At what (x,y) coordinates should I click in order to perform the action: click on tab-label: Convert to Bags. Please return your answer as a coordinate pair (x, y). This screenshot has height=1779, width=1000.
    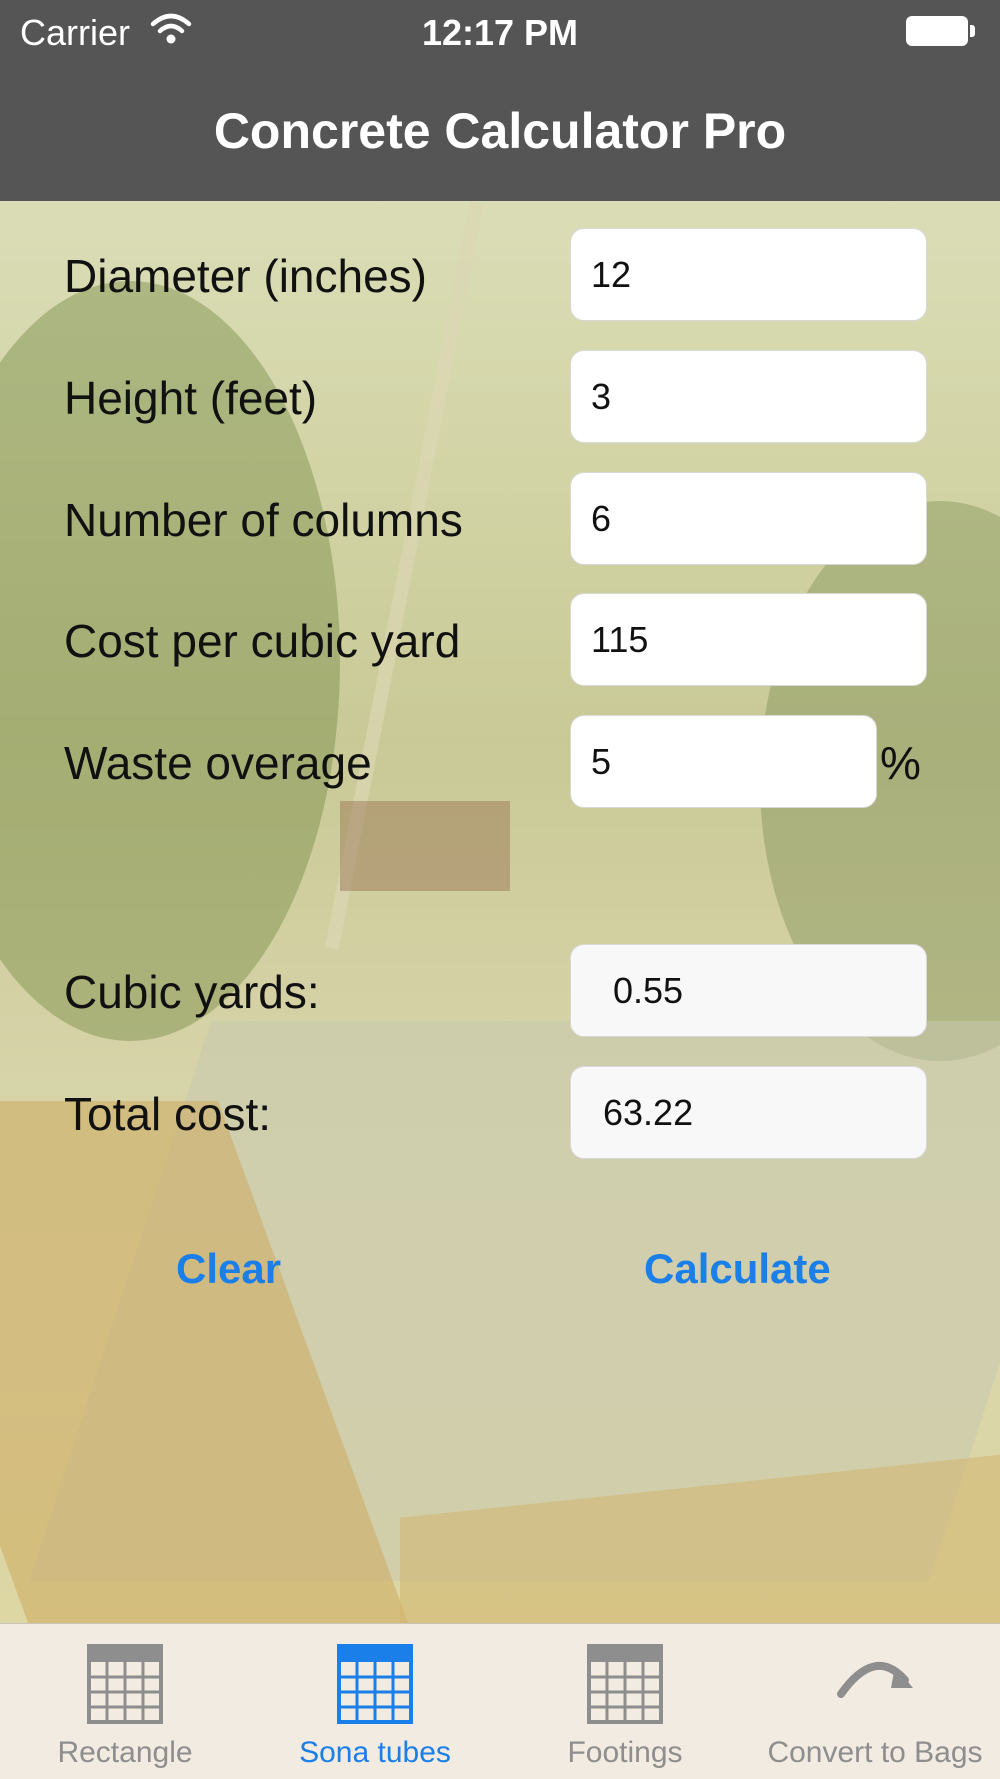
    Looking at the image, I should click on (875, 1752).